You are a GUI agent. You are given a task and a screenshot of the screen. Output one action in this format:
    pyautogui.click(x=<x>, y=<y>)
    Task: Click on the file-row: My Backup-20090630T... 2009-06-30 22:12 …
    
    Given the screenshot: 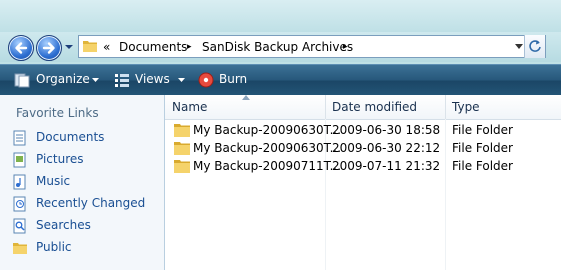 What is the action you would take?
    pyautogui.click(x=363, y=148)
    